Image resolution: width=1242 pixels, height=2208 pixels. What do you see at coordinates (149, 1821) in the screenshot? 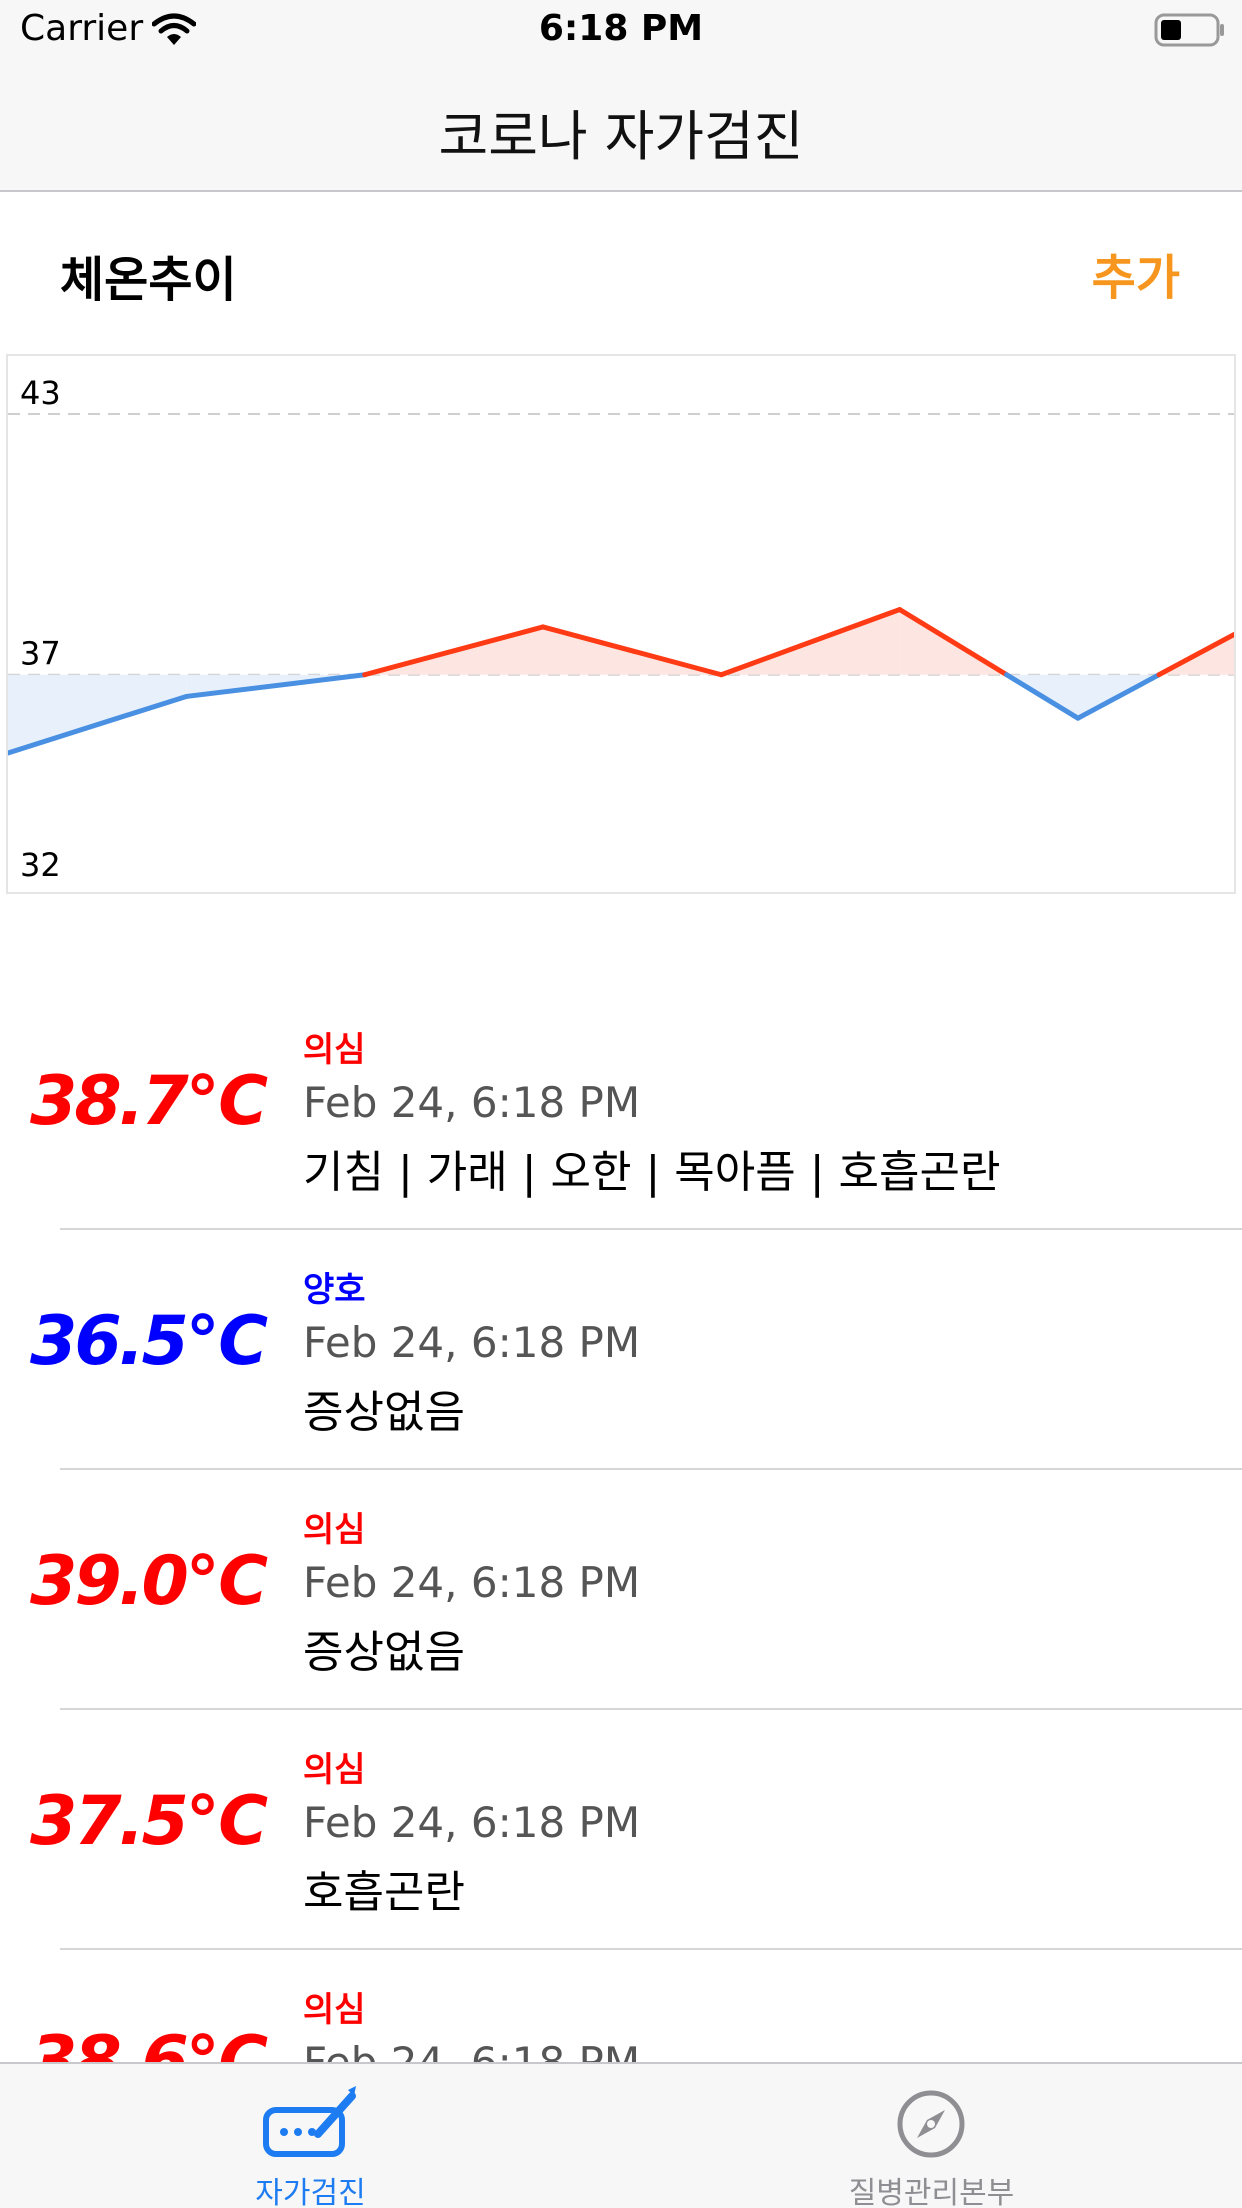
I see `temperature-value: 37.5℃` at bounding box center [149, 1821].